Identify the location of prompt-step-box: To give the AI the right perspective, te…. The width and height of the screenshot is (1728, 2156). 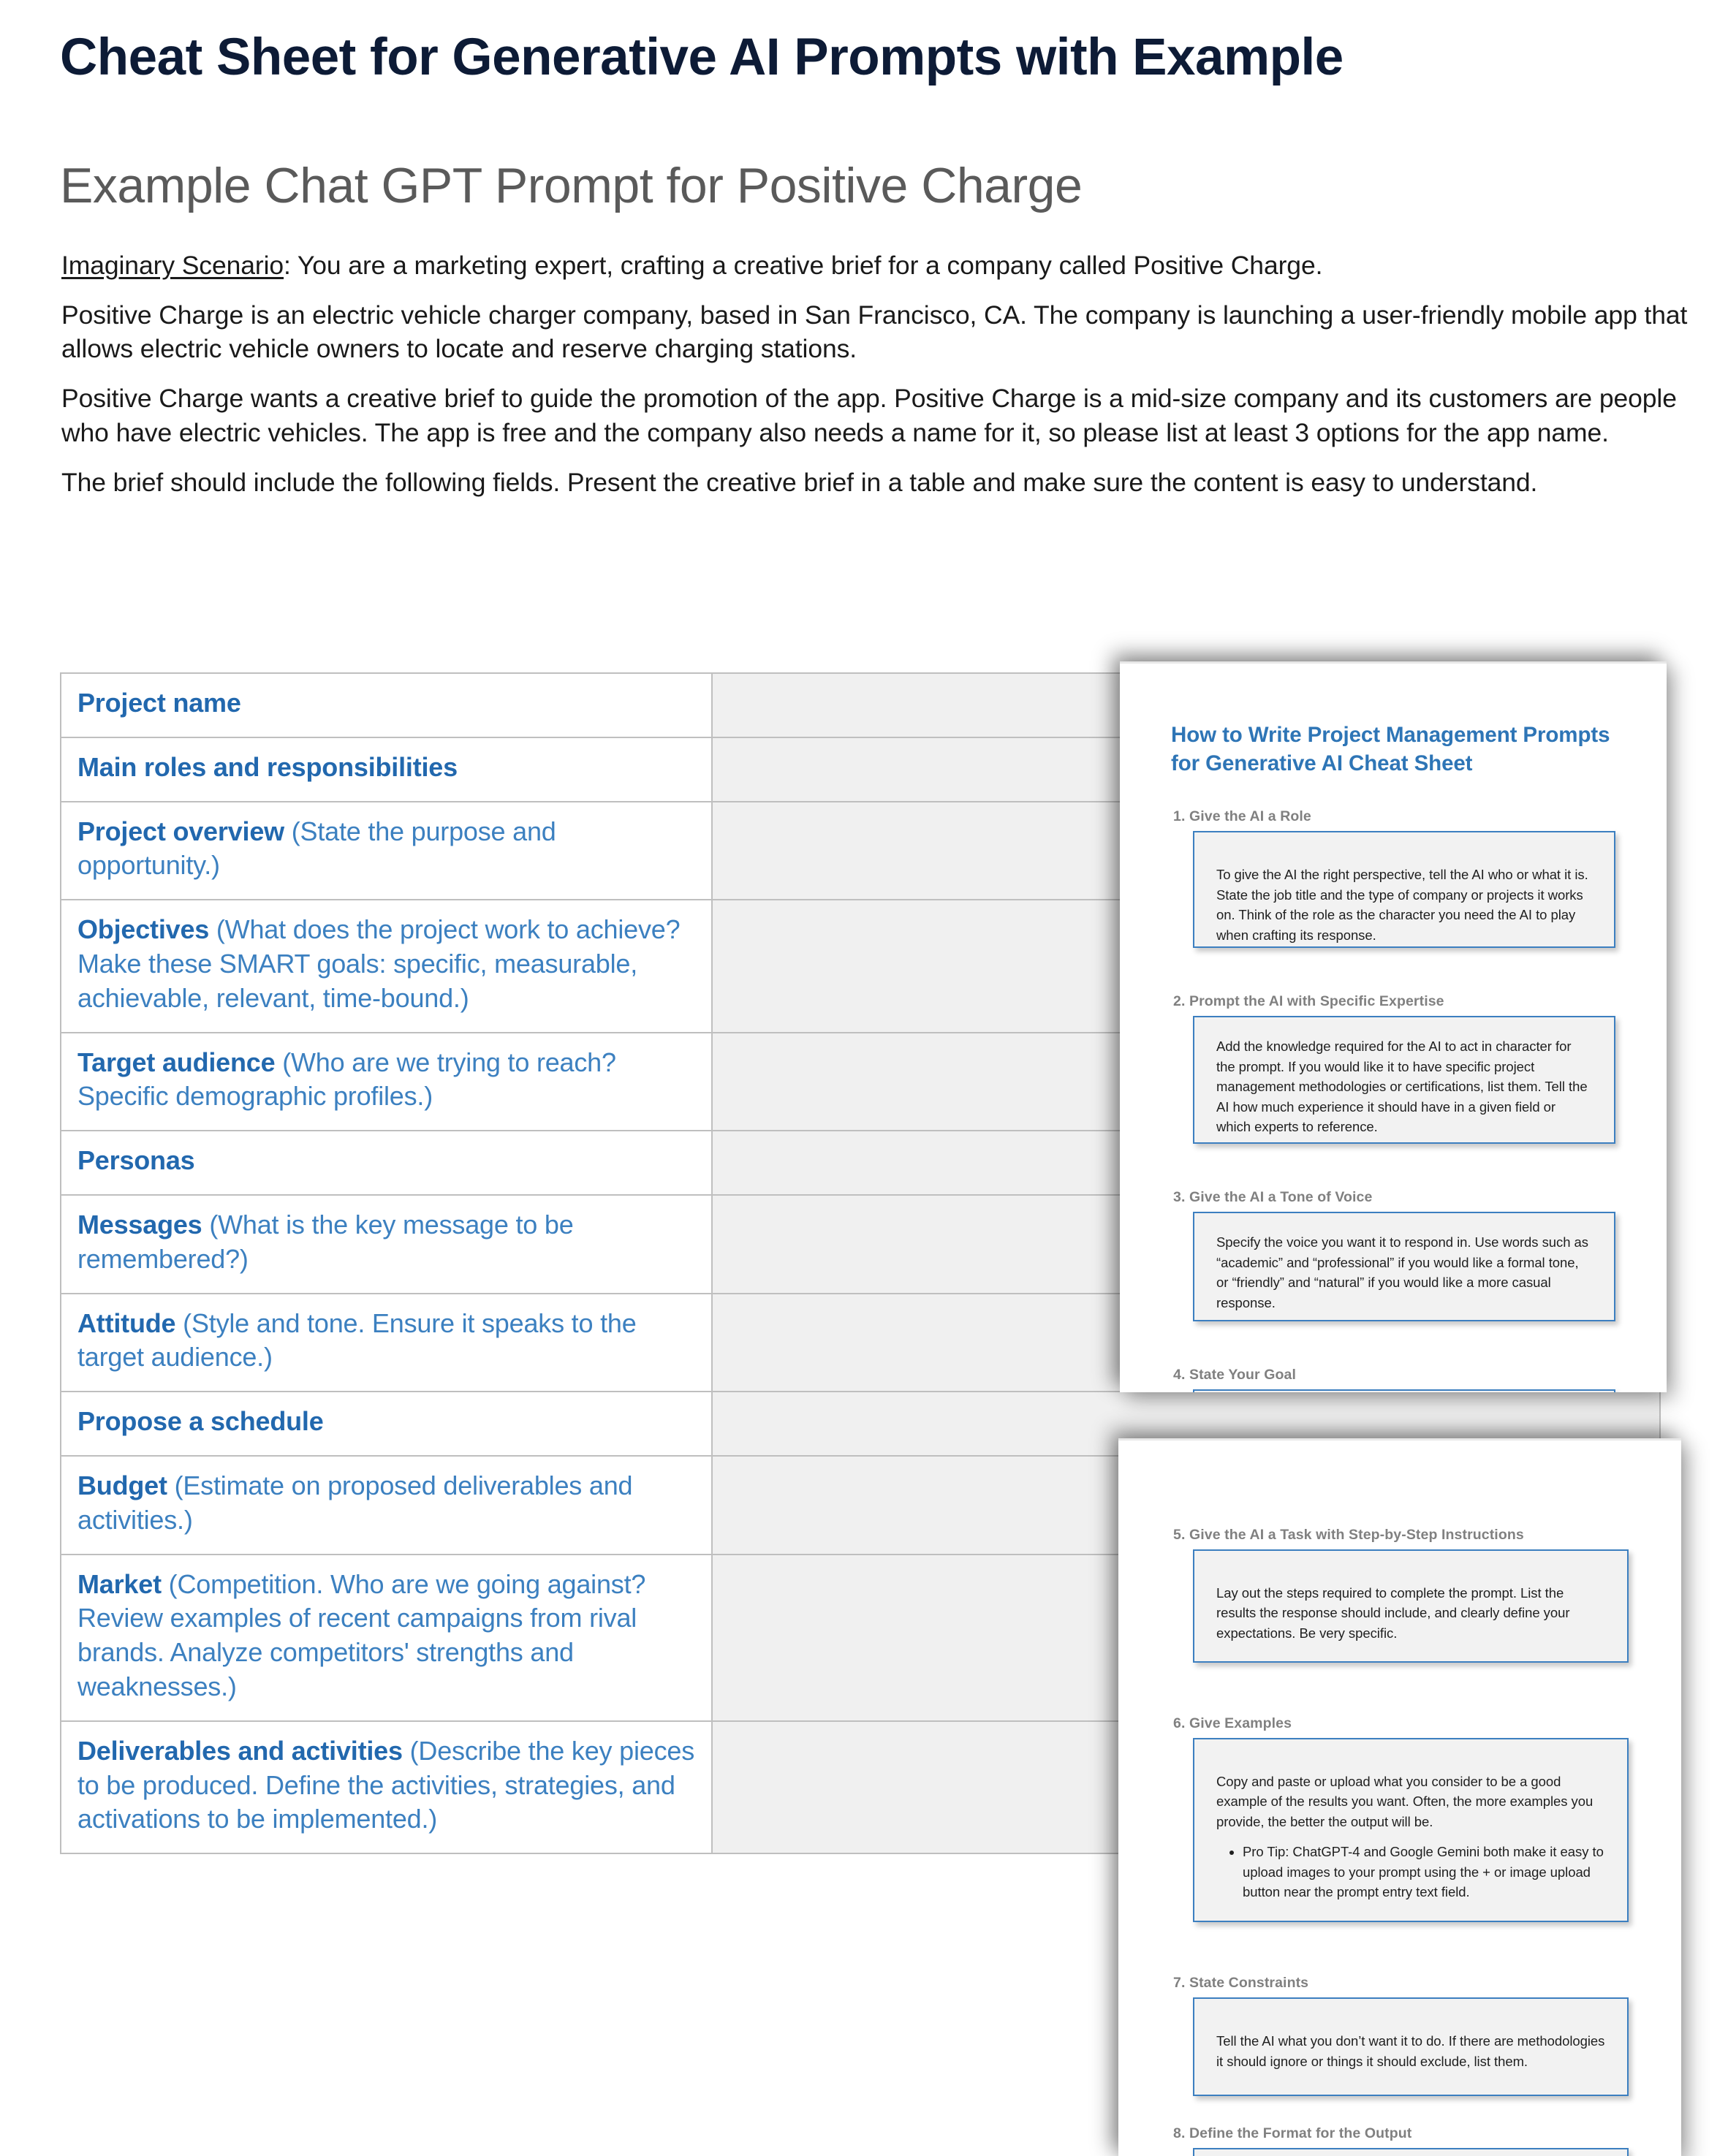
(1404, 890).